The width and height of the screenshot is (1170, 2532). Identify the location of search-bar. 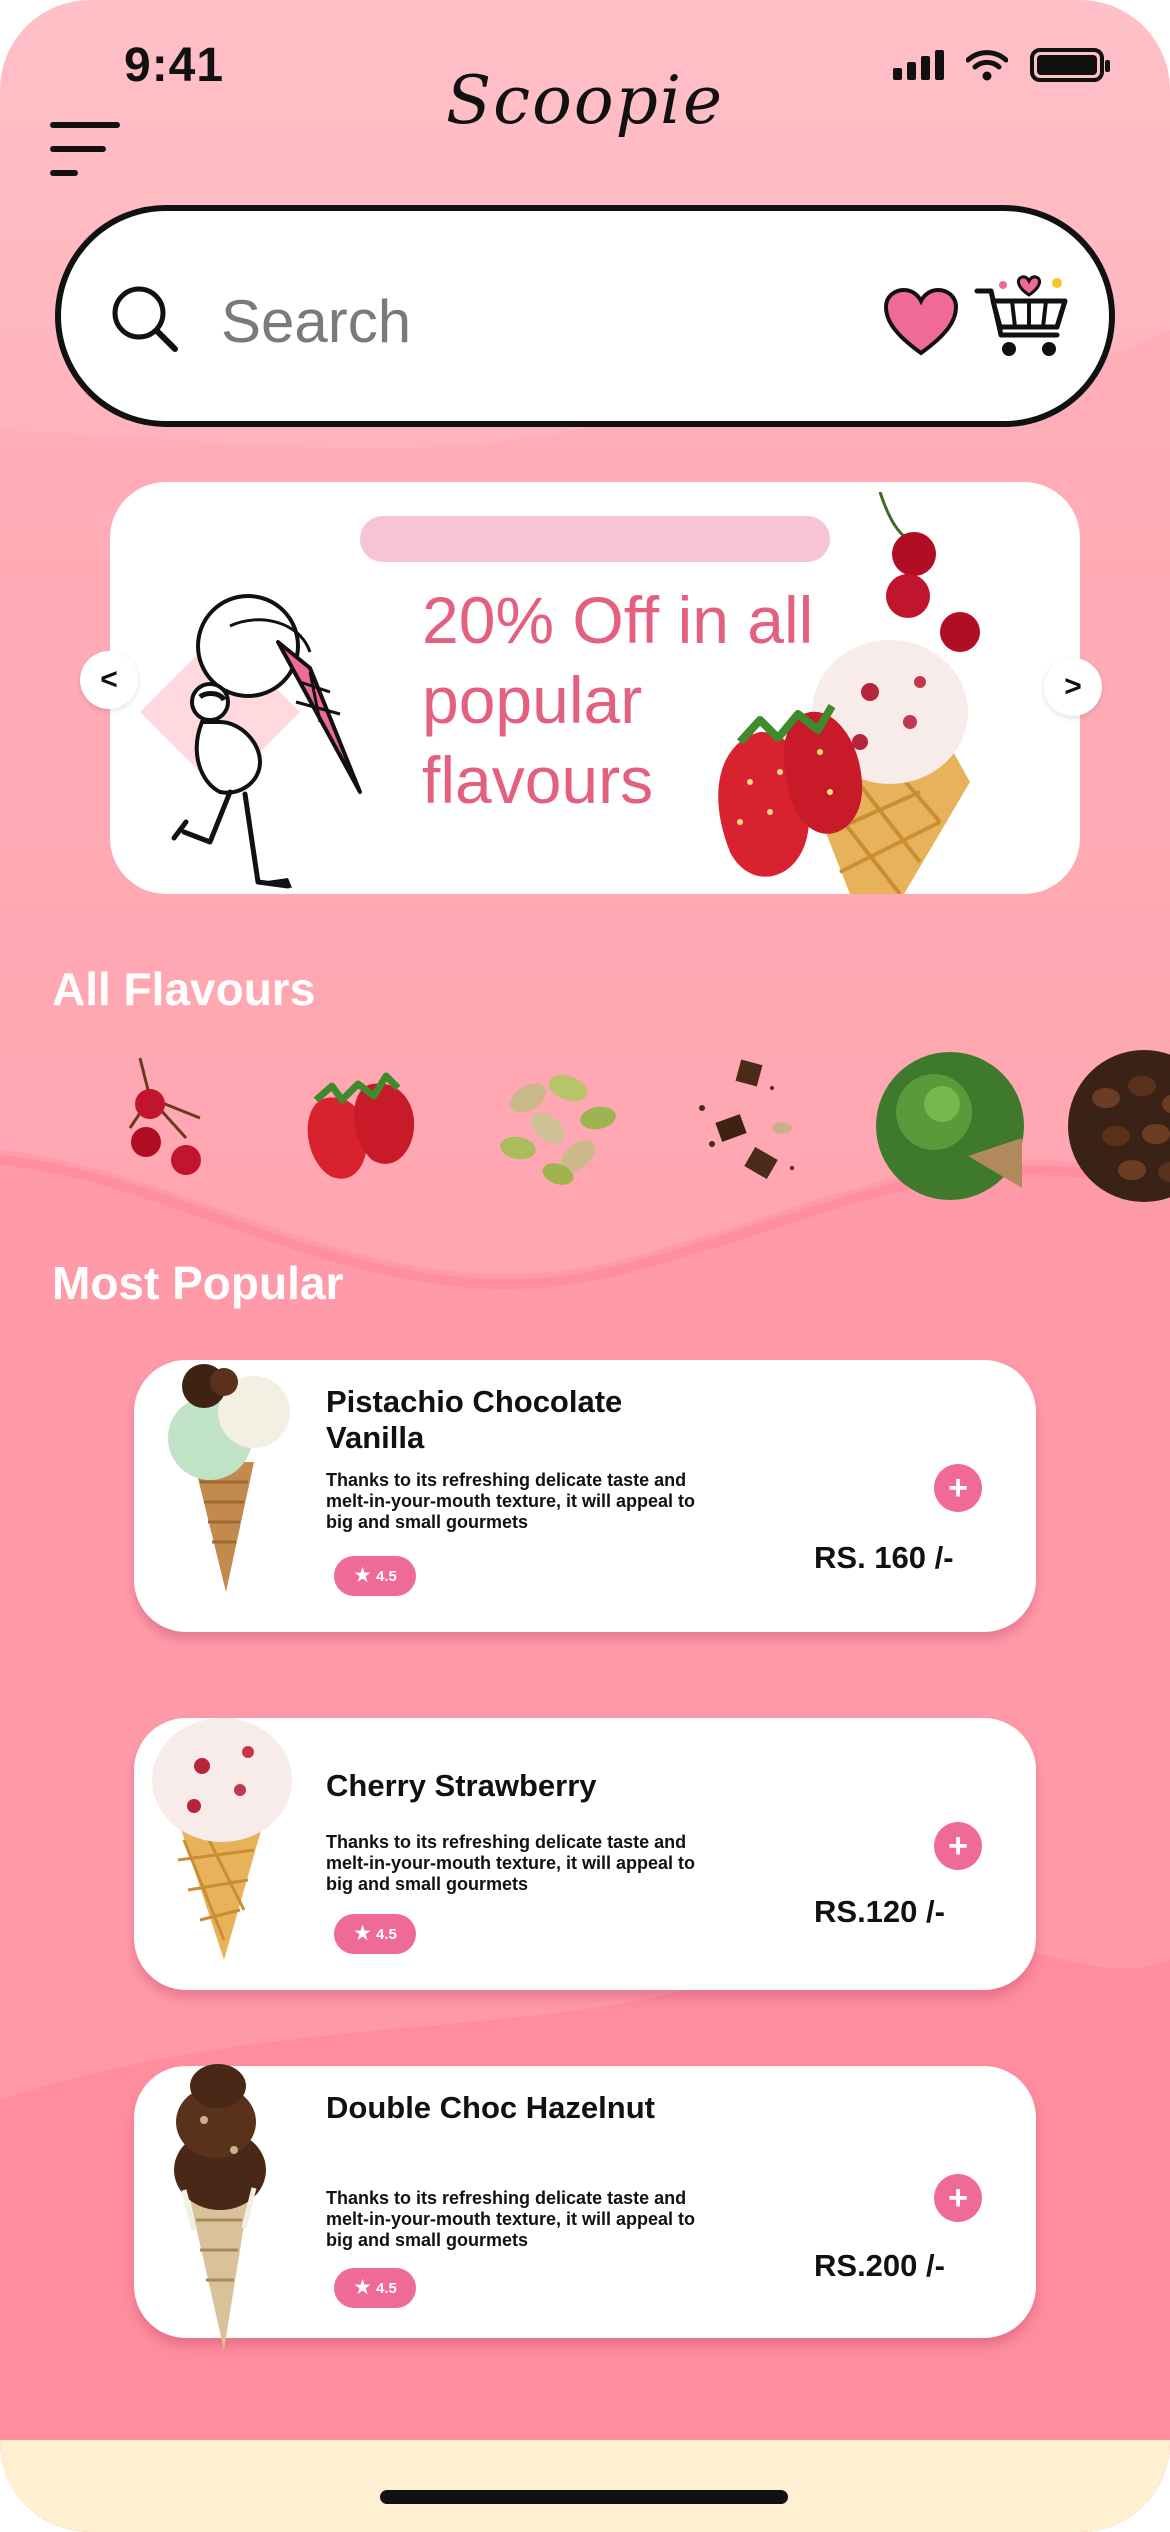
(585, 316).